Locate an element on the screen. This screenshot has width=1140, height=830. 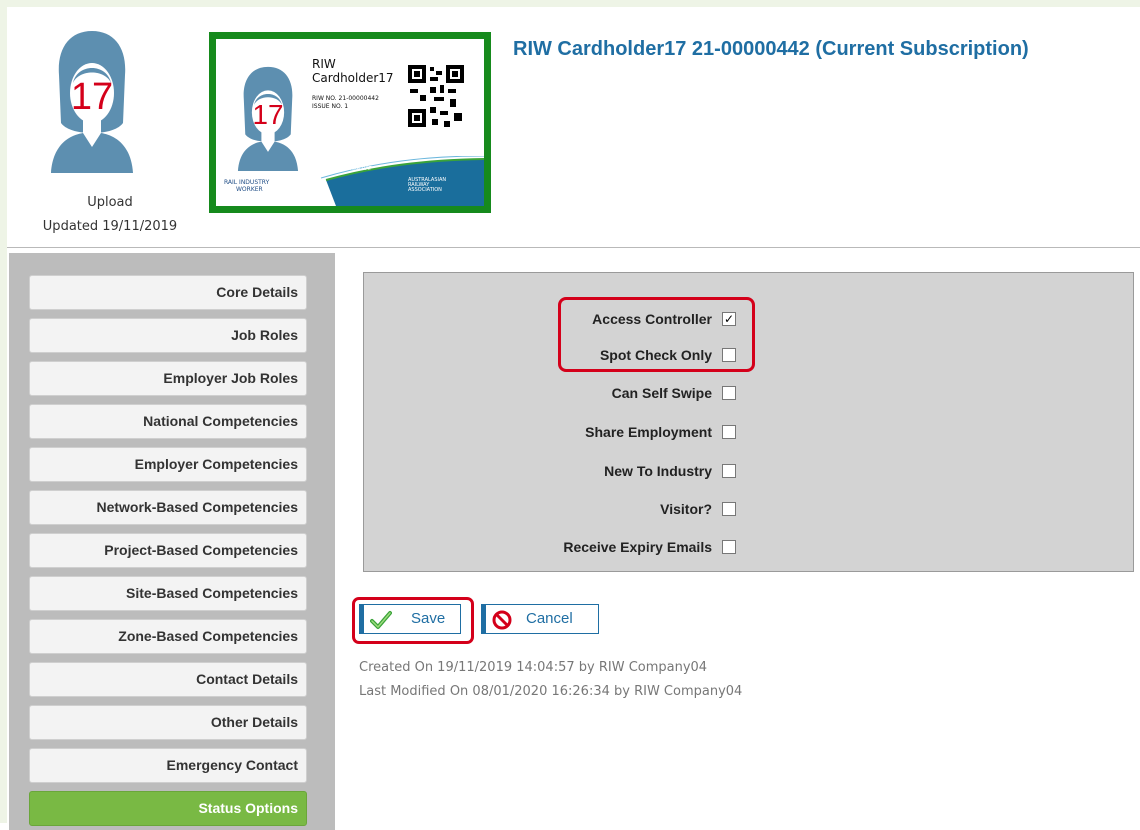
avatar: 17 is located at coordinates (92, 98).